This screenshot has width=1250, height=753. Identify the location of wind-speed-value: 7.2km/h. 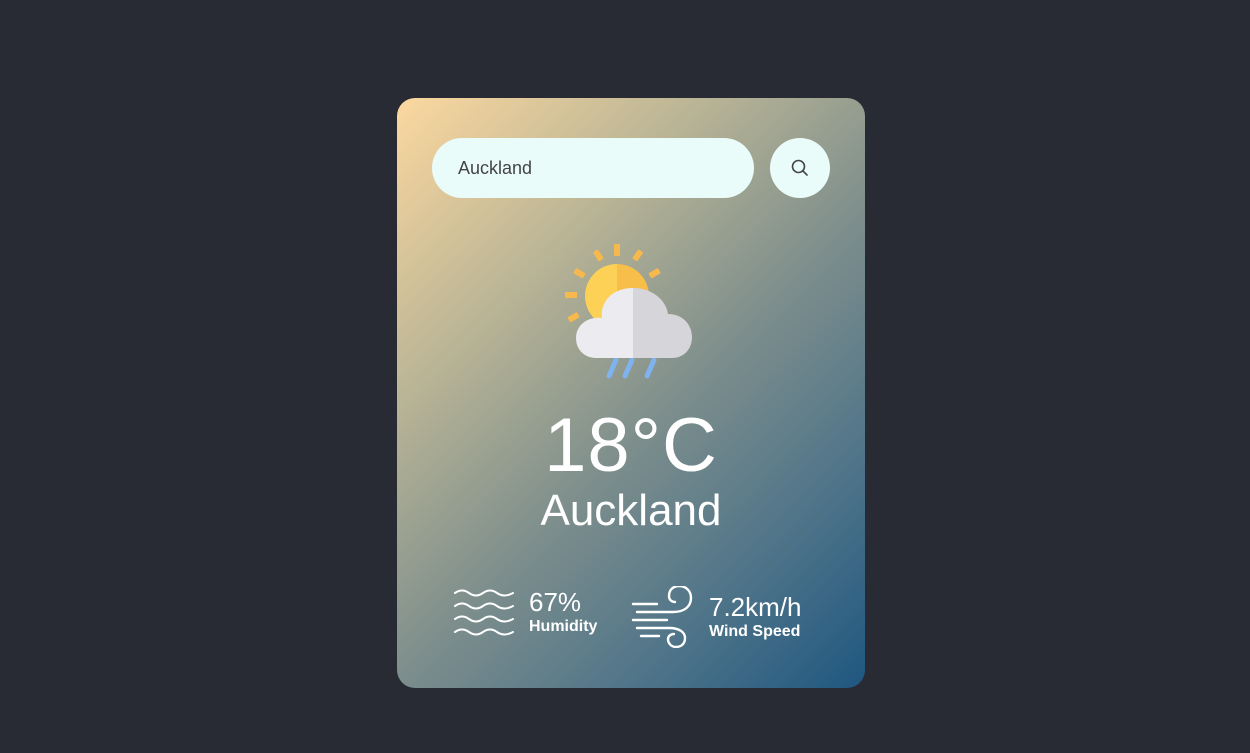
(755, 607).